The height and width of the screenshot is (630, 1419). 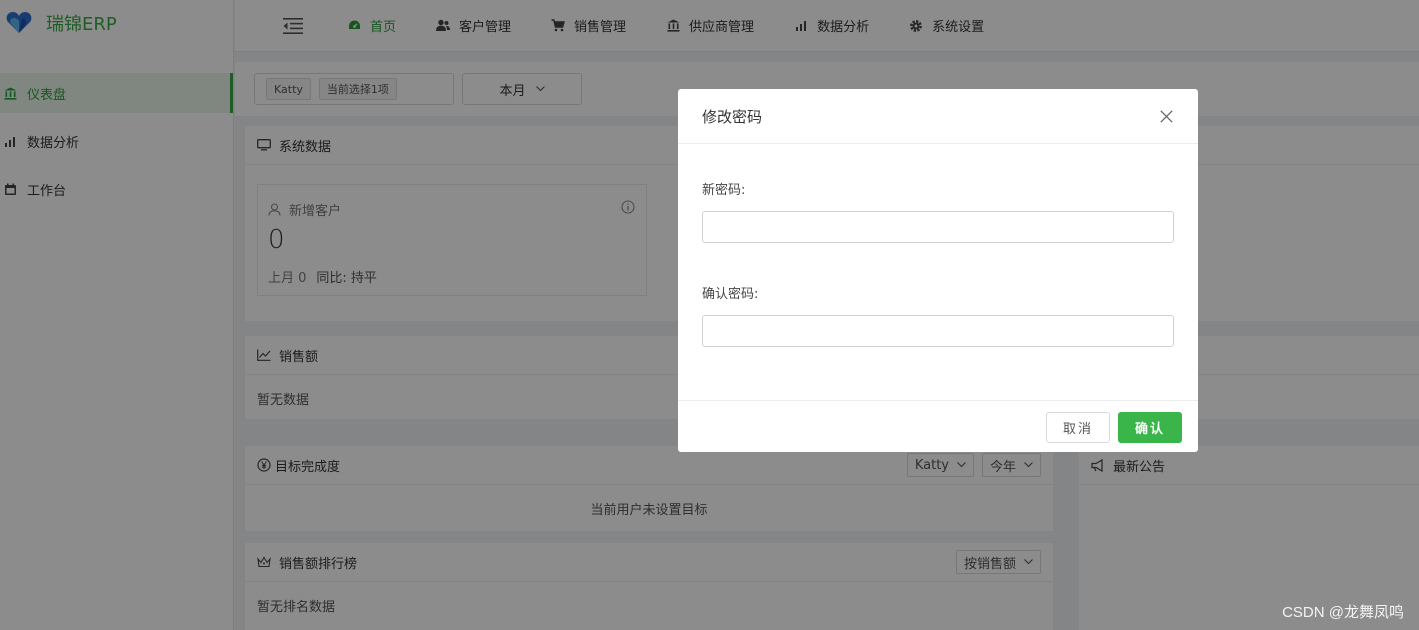 What do you see at coordinates (732, 116) in the screenshot?
I see `dialog-title: 修改密码` at bounding box center [732, 116].